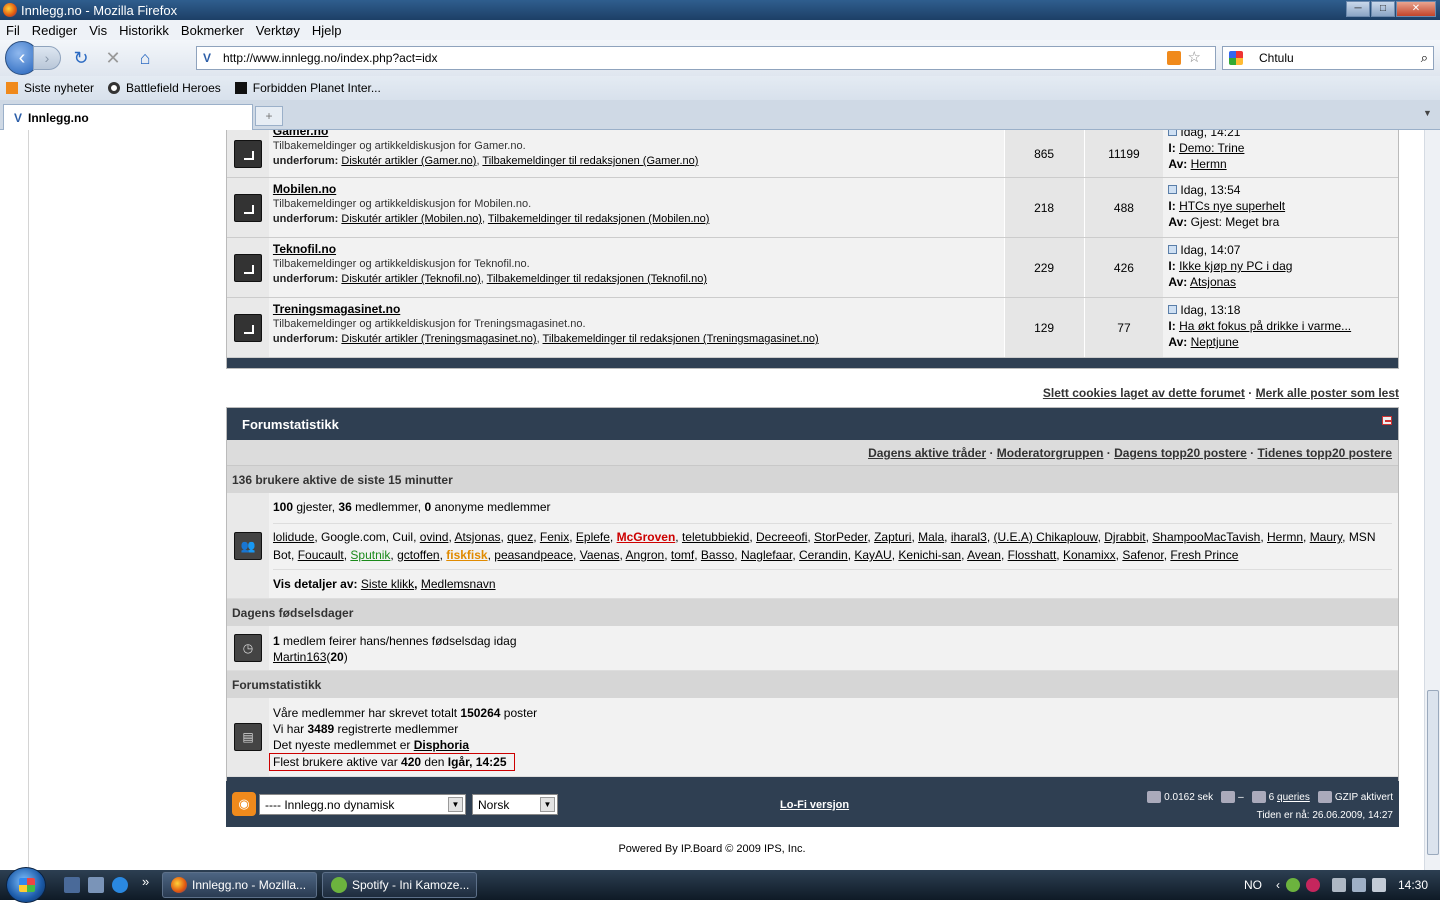 Image resolution: width=1440 pixels, height=903 pixels. Describe the element at coordinates (13, 30) in the screenshot. I see `menu-fil: Fil` at that location.